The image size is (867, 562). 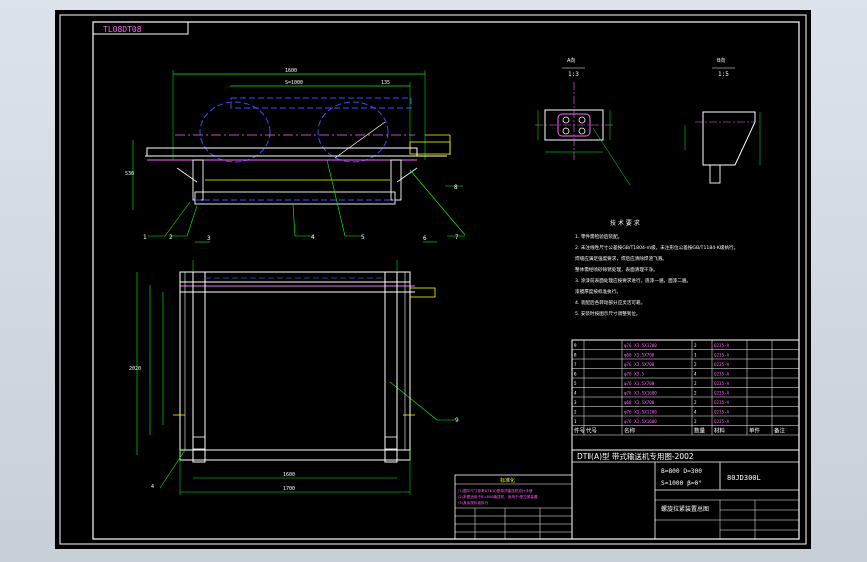 What do you see at coordinates (152, 487) in the screenshot?
I see `dim-leader-label: 4` at bounding box center [152, 487].